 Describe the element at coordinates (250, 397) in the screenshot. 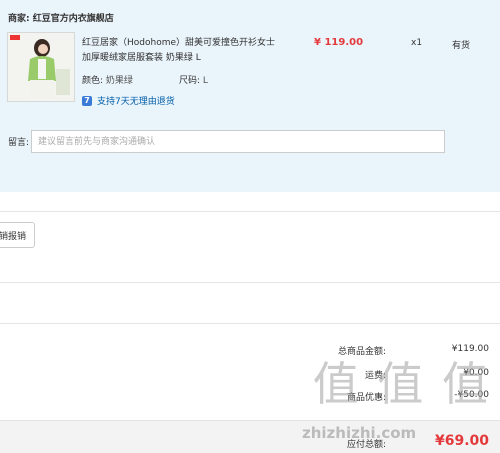

I see `discount-row: 商品优惠: -¥50.00` at that location.